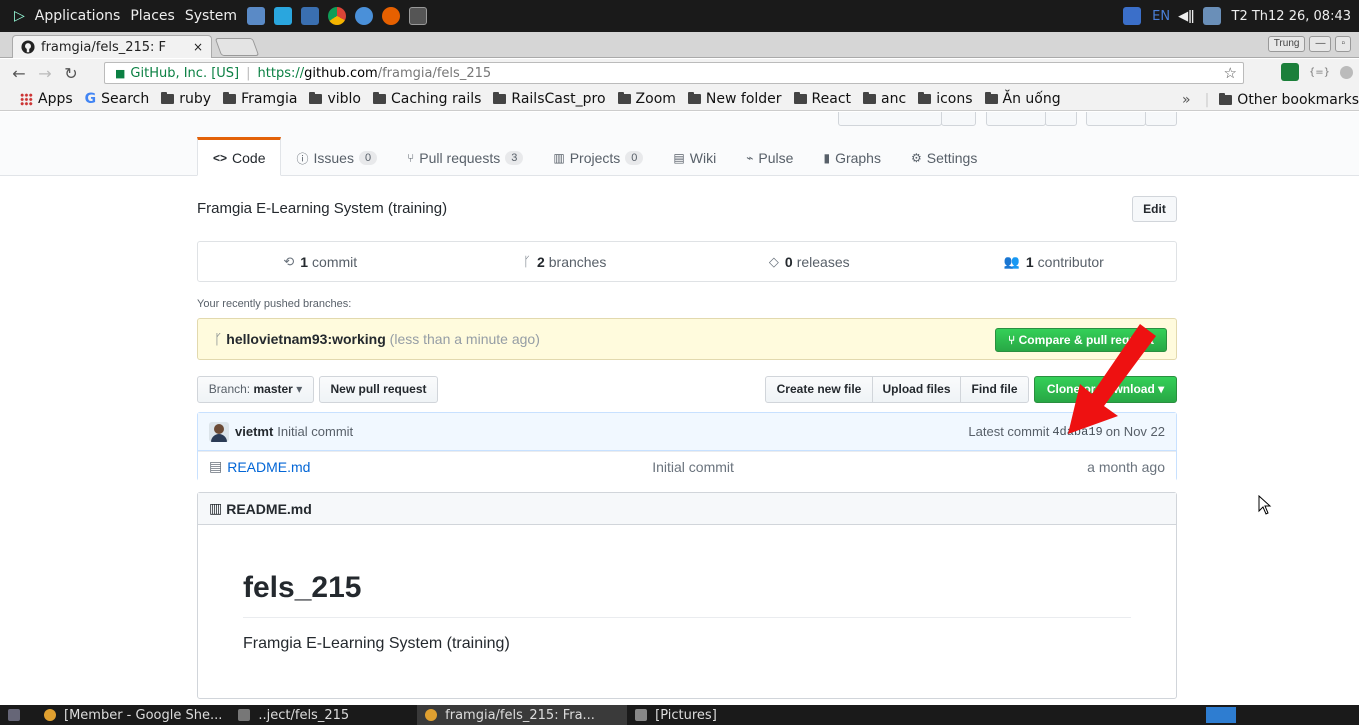  What do you see at coordinates (117, 99) in the screenshot?
I see `bookmark-search: G Search` at bounding box center [117, 99].